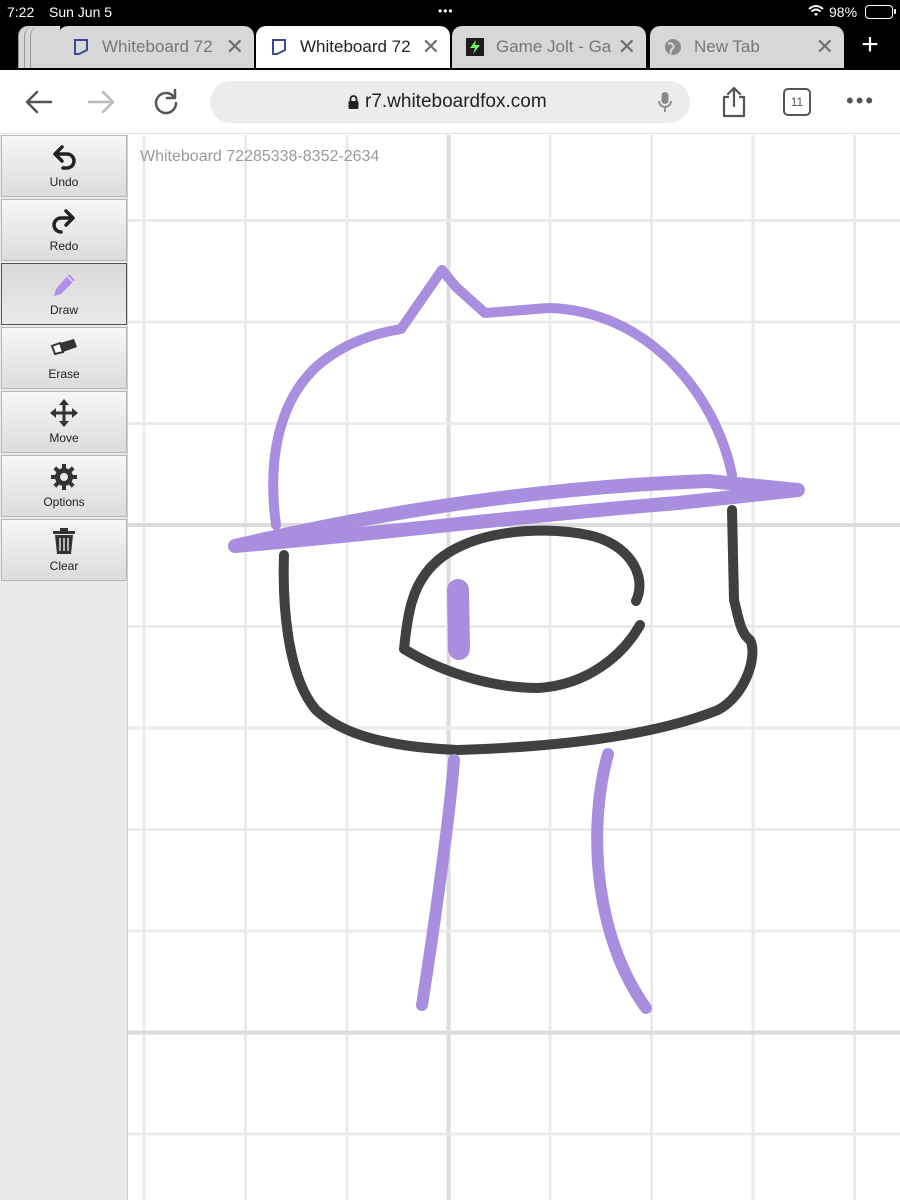 The height and width of the screenshot is (1200, 900). Describe the element at coordinates (63, 310) in the screenshot. I see `tool-label: Draw` at that location.